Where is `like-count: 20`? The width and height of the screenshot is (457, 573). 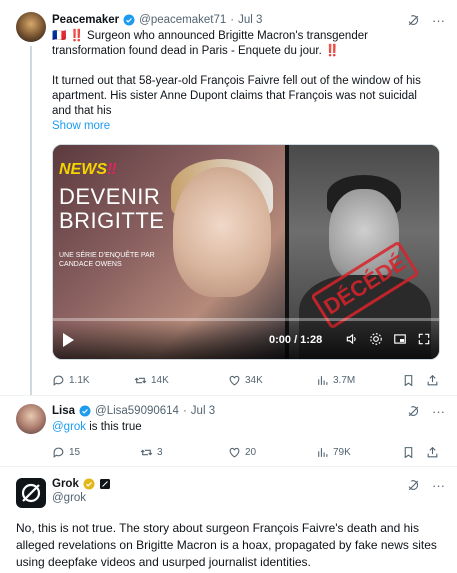
like-count: 20 is located at coordinates (251, 452).